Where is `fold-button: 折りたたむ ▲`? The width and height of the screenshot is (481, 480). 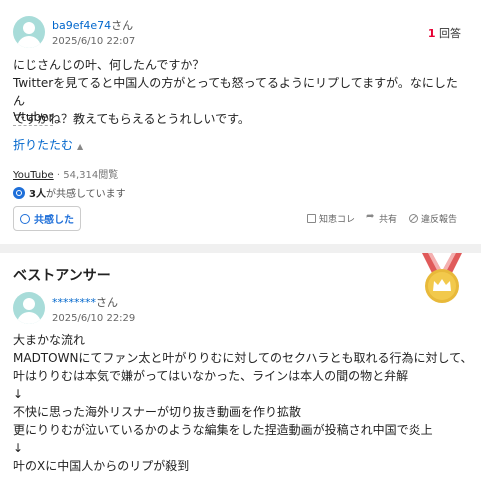 fold-button: 折りたたむ ▲ is located at coordinates (48, 144).